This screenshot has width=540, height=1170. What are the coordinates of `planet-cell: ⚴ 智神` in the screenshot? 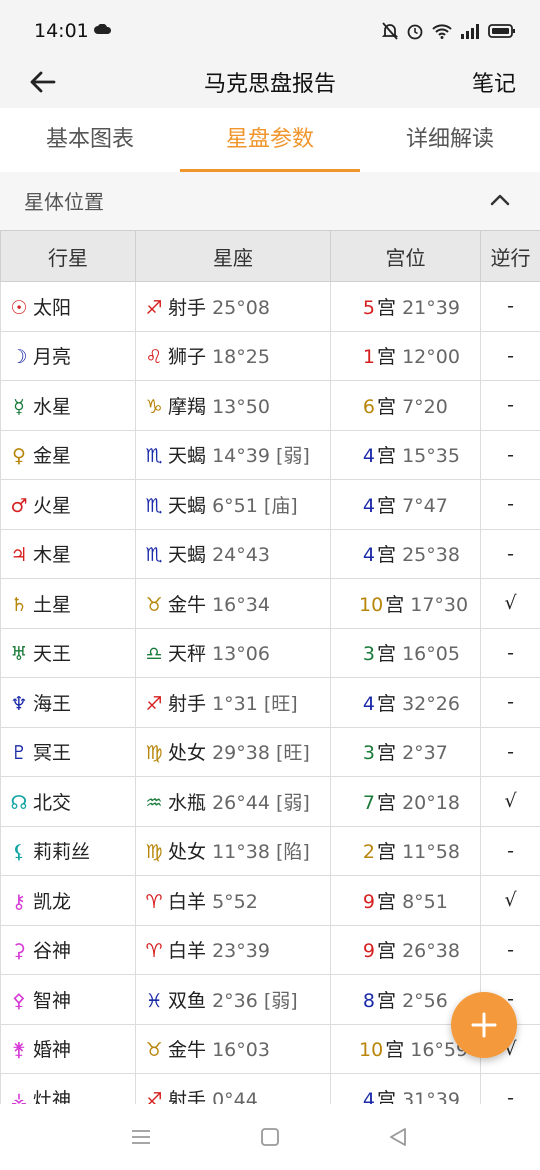 It's located at (68, 999).